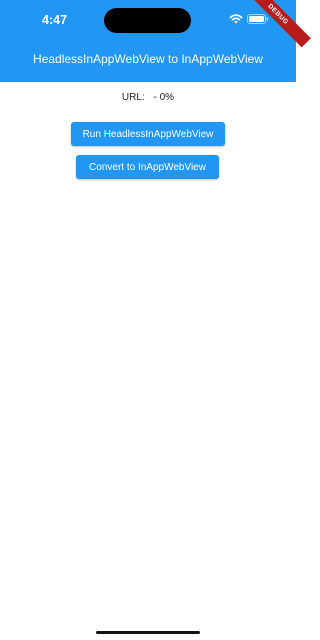 The width and height of the screenshot is (320, 640). Describe the element at coordinates (148, 134) in the screenshot. I see `run-headless-webview-button: Run HeadlessInAppWebView` at that location.